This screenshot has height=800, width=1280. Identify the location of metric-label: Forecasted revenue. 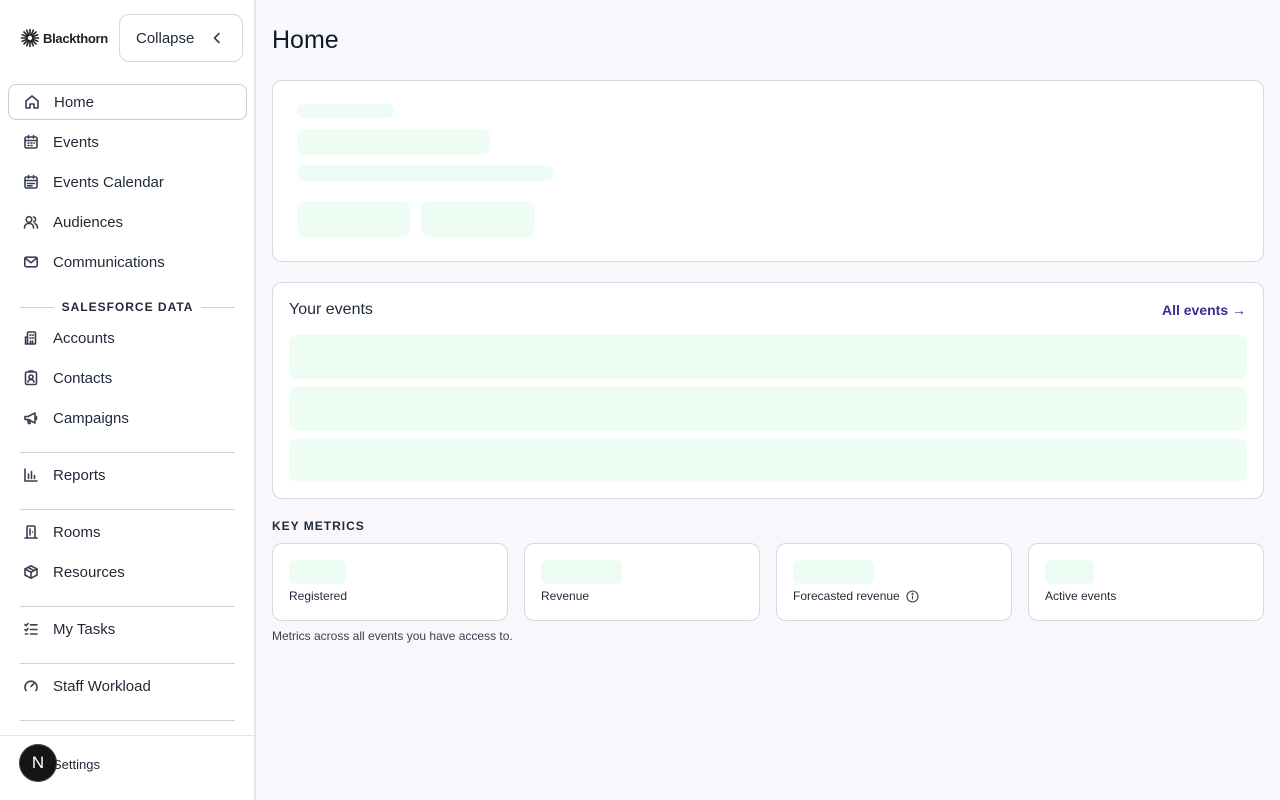
(856, 596).